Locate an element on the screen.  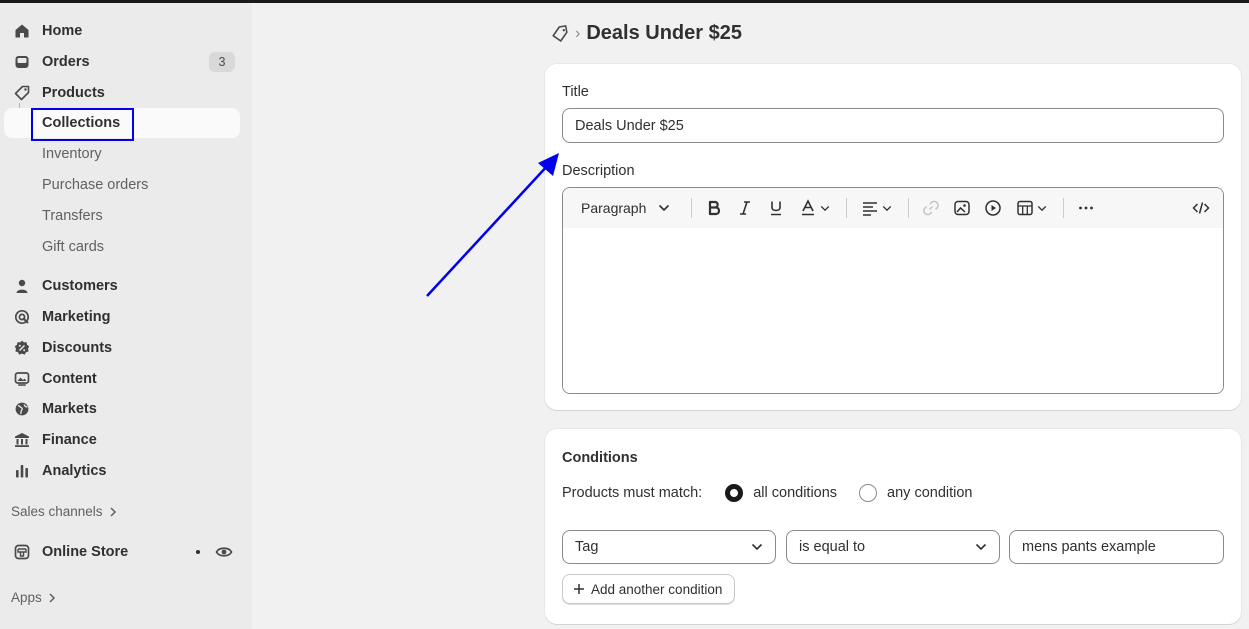
bar-chart-icon is located at coordinates (22, 471).